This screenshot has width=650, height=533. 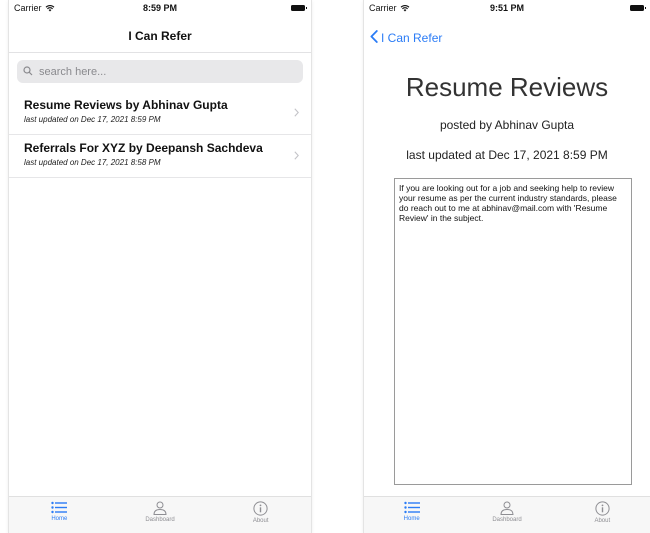 I want to click on list-item-subtitle: last updated on Dec 17, 2021 8:58 PM, so click(x=92, y=162).